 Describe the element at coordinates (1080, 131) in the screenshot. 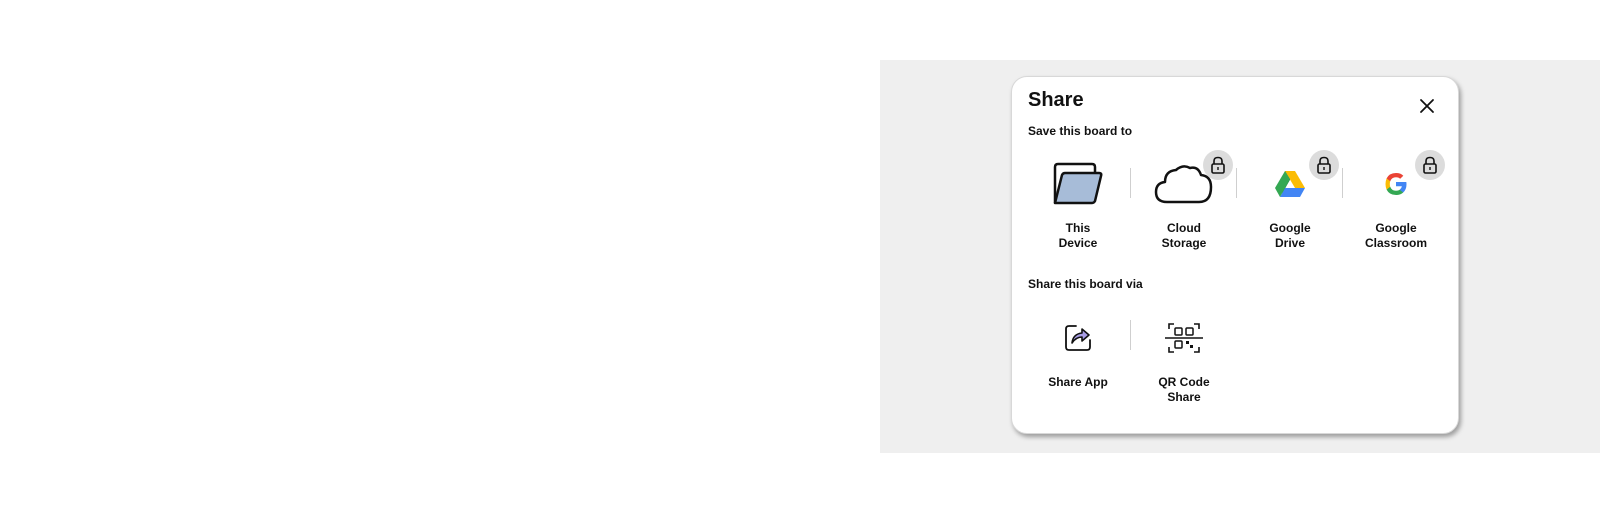

I see `save-section-label: Save this board to` at that location.